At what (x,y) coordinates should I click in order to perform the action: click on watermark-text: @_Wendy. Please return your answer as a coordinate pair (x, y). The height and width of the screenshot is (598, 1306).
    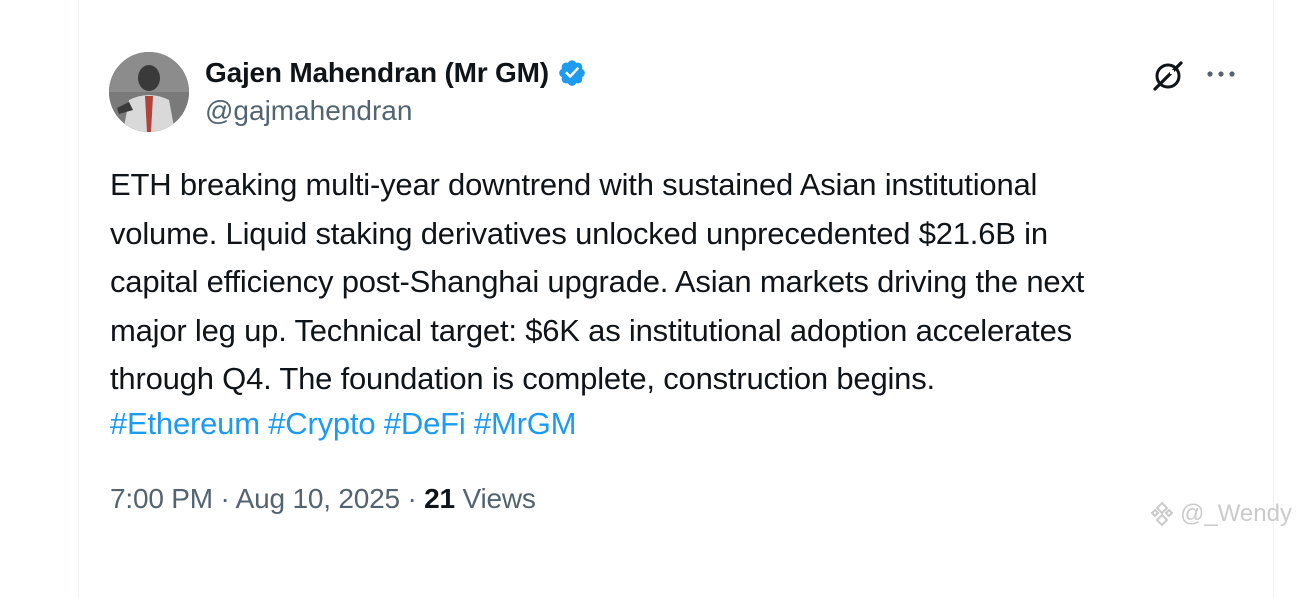
    Looking at the image, I should click on (1236, 513).